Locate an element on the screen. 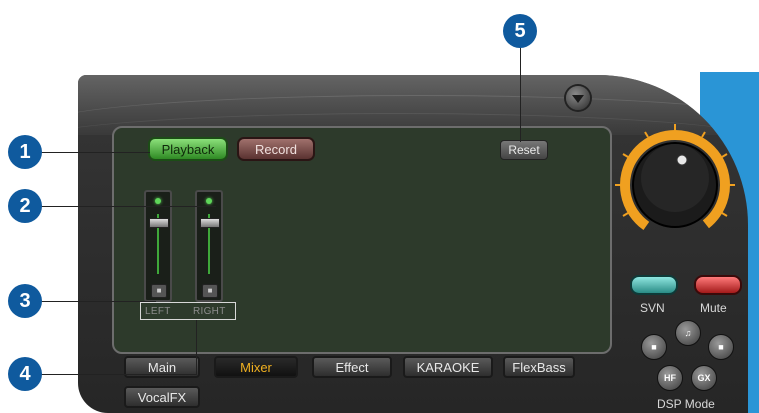 Image resolution: width=759 pixels, height=413 pixels. svn-label: SVN is located at coordinates (652, 308).